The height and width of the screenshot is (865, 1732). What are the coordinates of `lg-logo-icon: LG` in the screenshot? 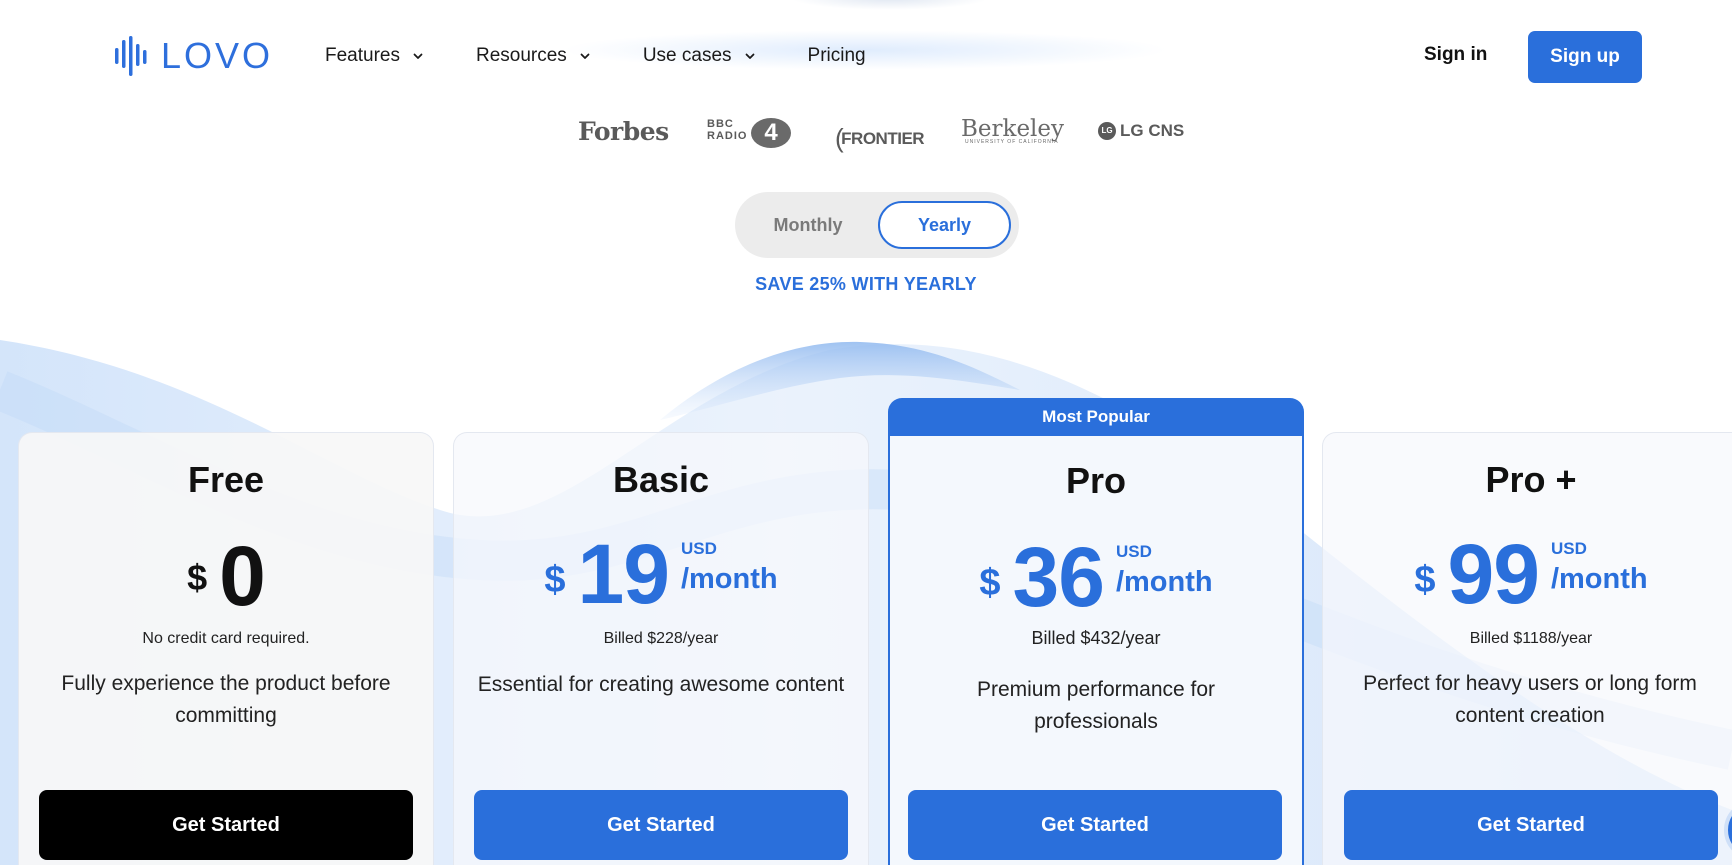 It's located at (1107, 131).